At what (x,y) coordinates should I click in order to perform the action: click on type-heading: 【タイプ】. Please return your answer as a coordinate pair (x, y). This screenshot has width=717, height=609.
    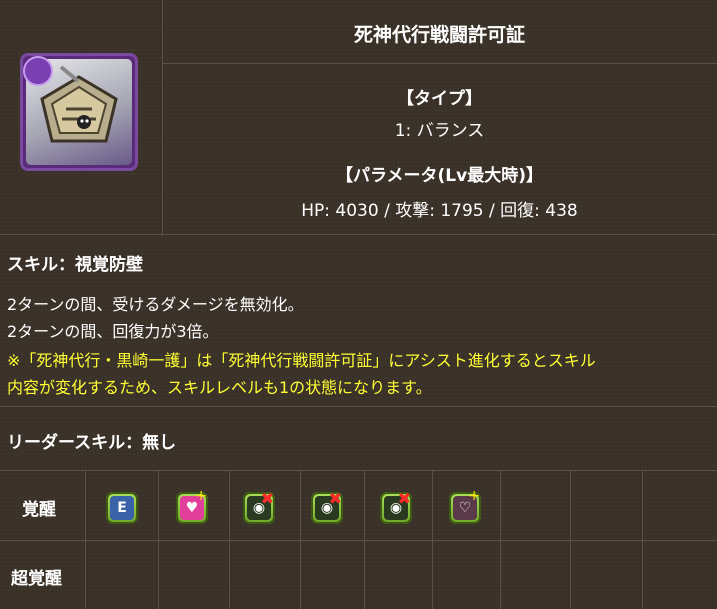
    Looking at the image, I should click on (439, 99).